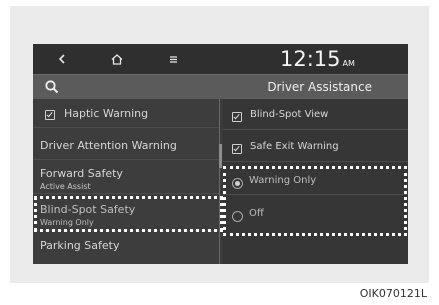 This screenshot has height=305, width=439. Describe the element at coordinates (106, 113) in the screenshot. I see `left-item-label: Haptic Warning` at that location.